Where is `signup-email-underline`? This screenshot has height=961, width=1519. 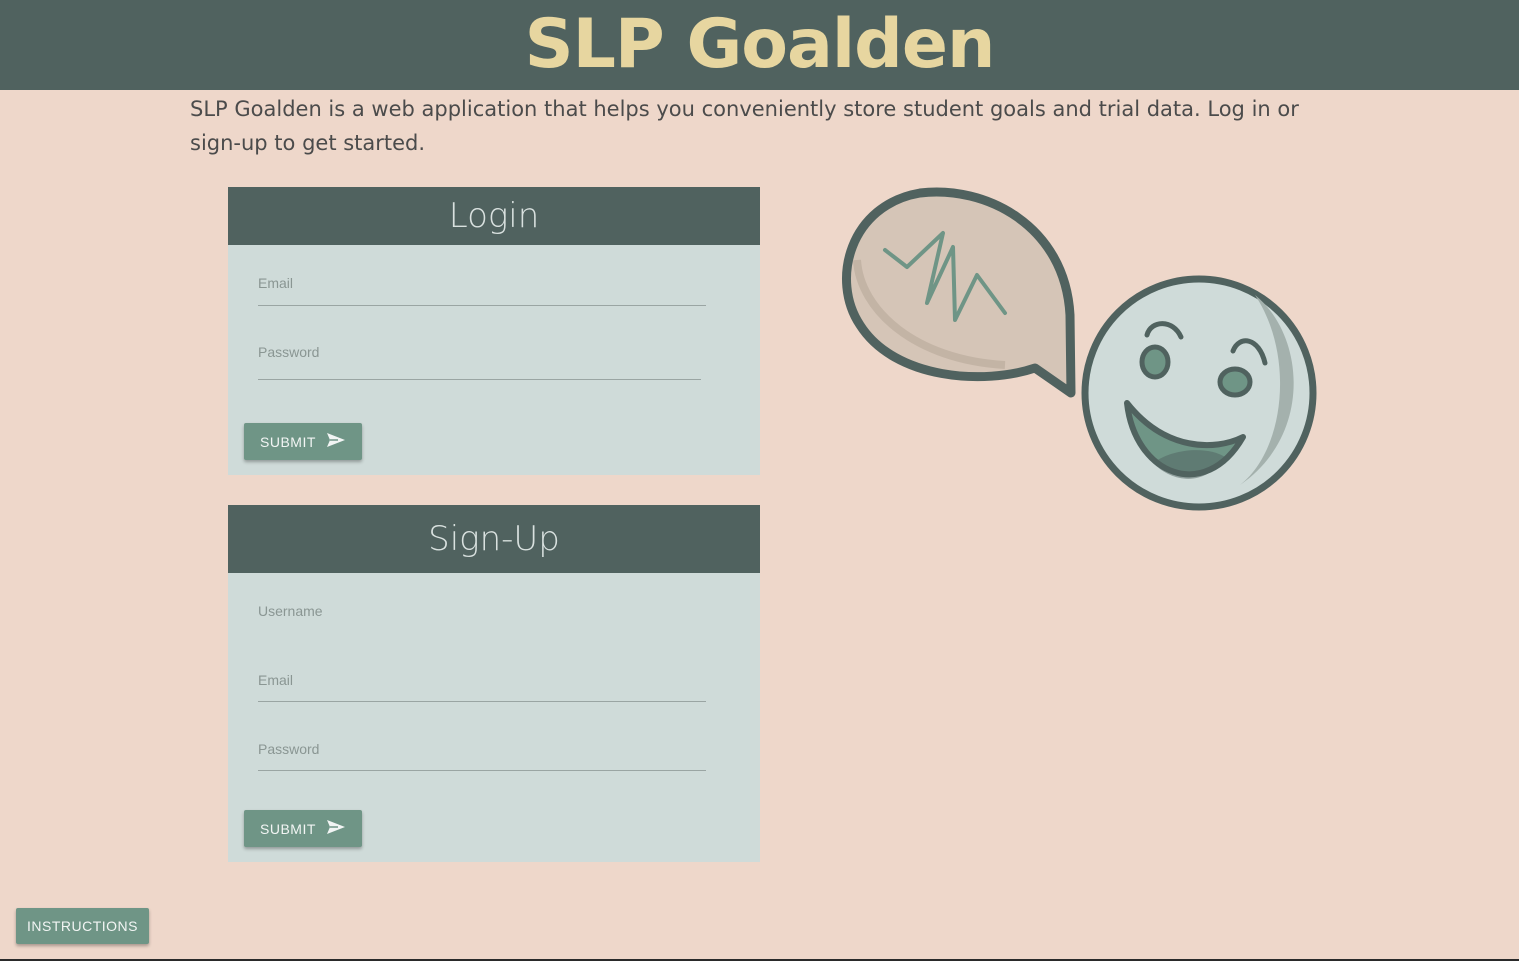
signup-email-underline is located at coordinates (482, 701).